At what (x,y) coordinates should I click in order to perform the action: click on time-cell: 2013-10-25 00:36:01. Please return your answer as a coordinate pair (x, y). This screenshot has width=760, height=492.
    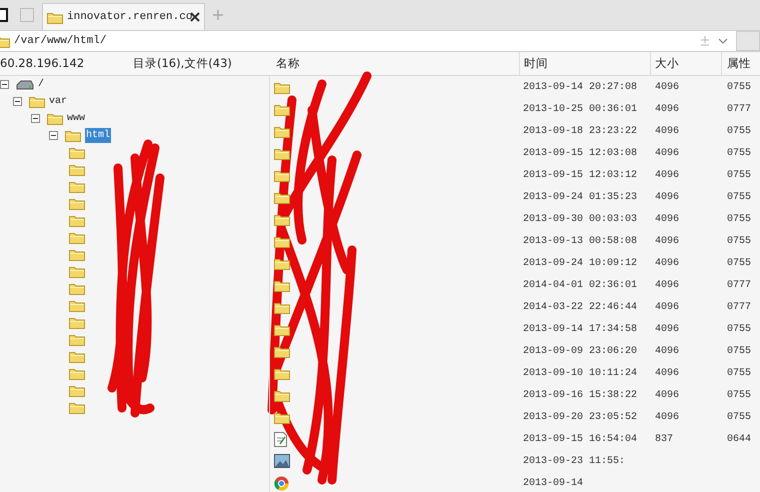
    Looking at the image, I should click on (580, 109).